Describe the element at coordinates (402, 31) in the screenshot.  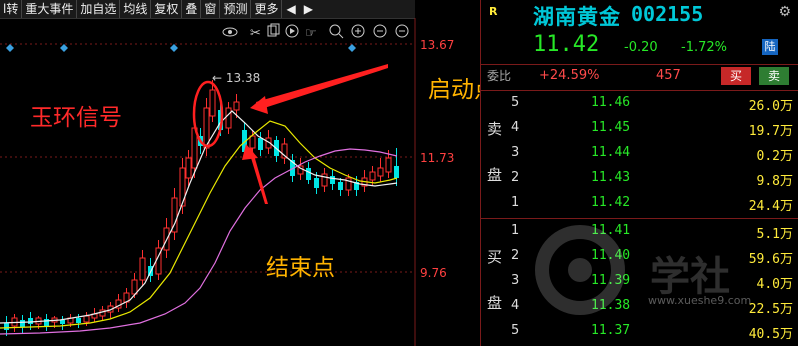
I see `reset-icon` at that location.